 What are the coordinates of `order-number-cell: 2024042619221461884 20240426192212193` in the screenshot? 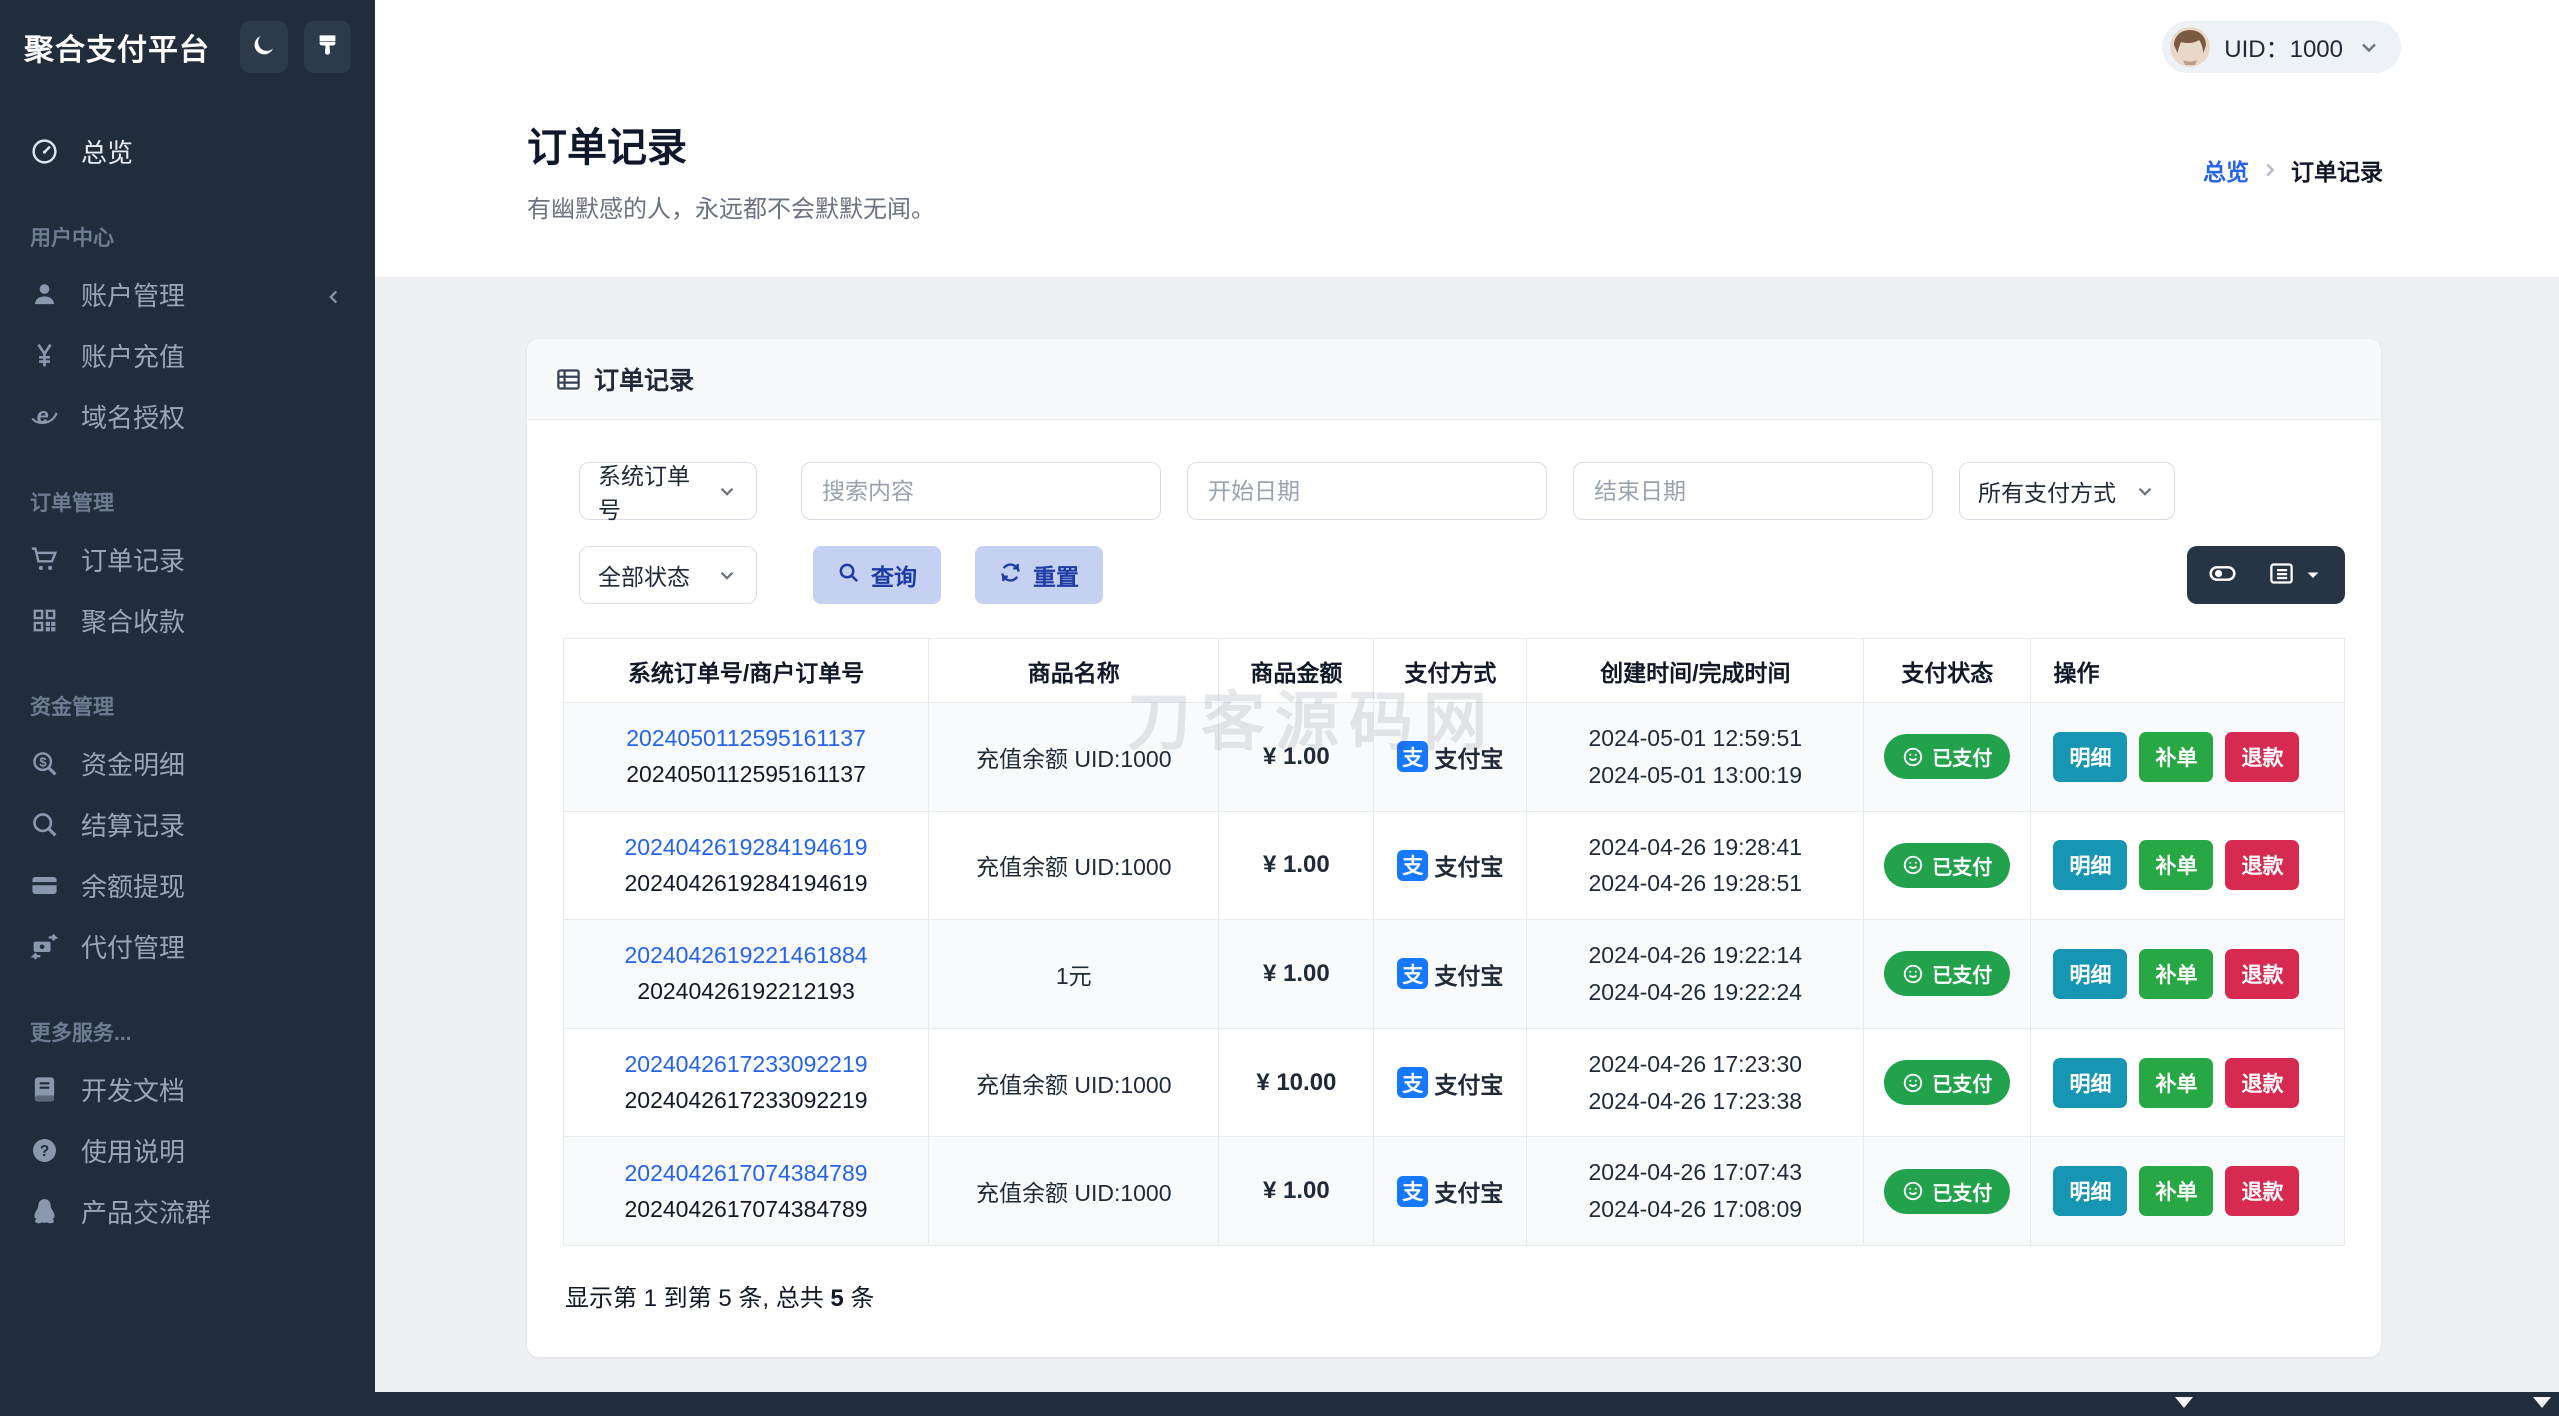 It's located at (746, 974).